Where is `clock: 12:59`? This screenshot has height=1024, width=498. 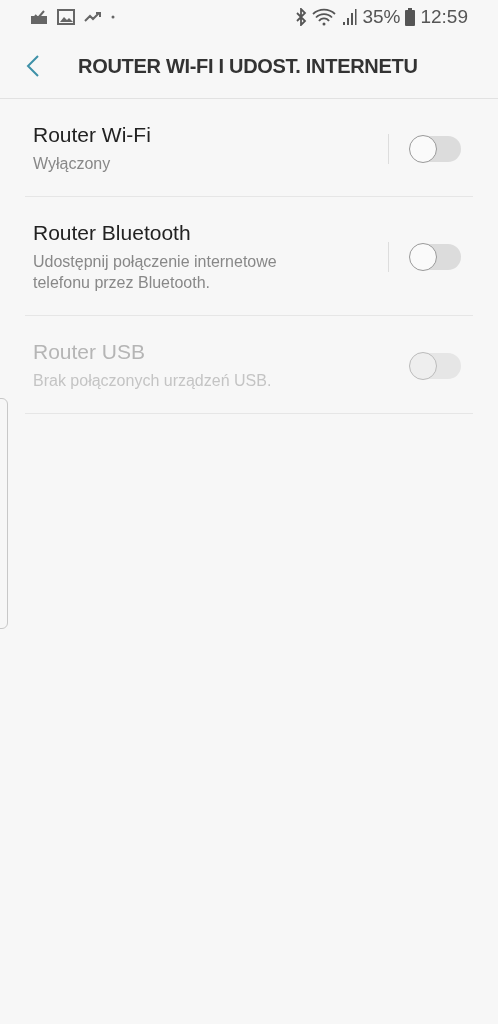
clock: 12:59 is located at coordinates (444, 17).